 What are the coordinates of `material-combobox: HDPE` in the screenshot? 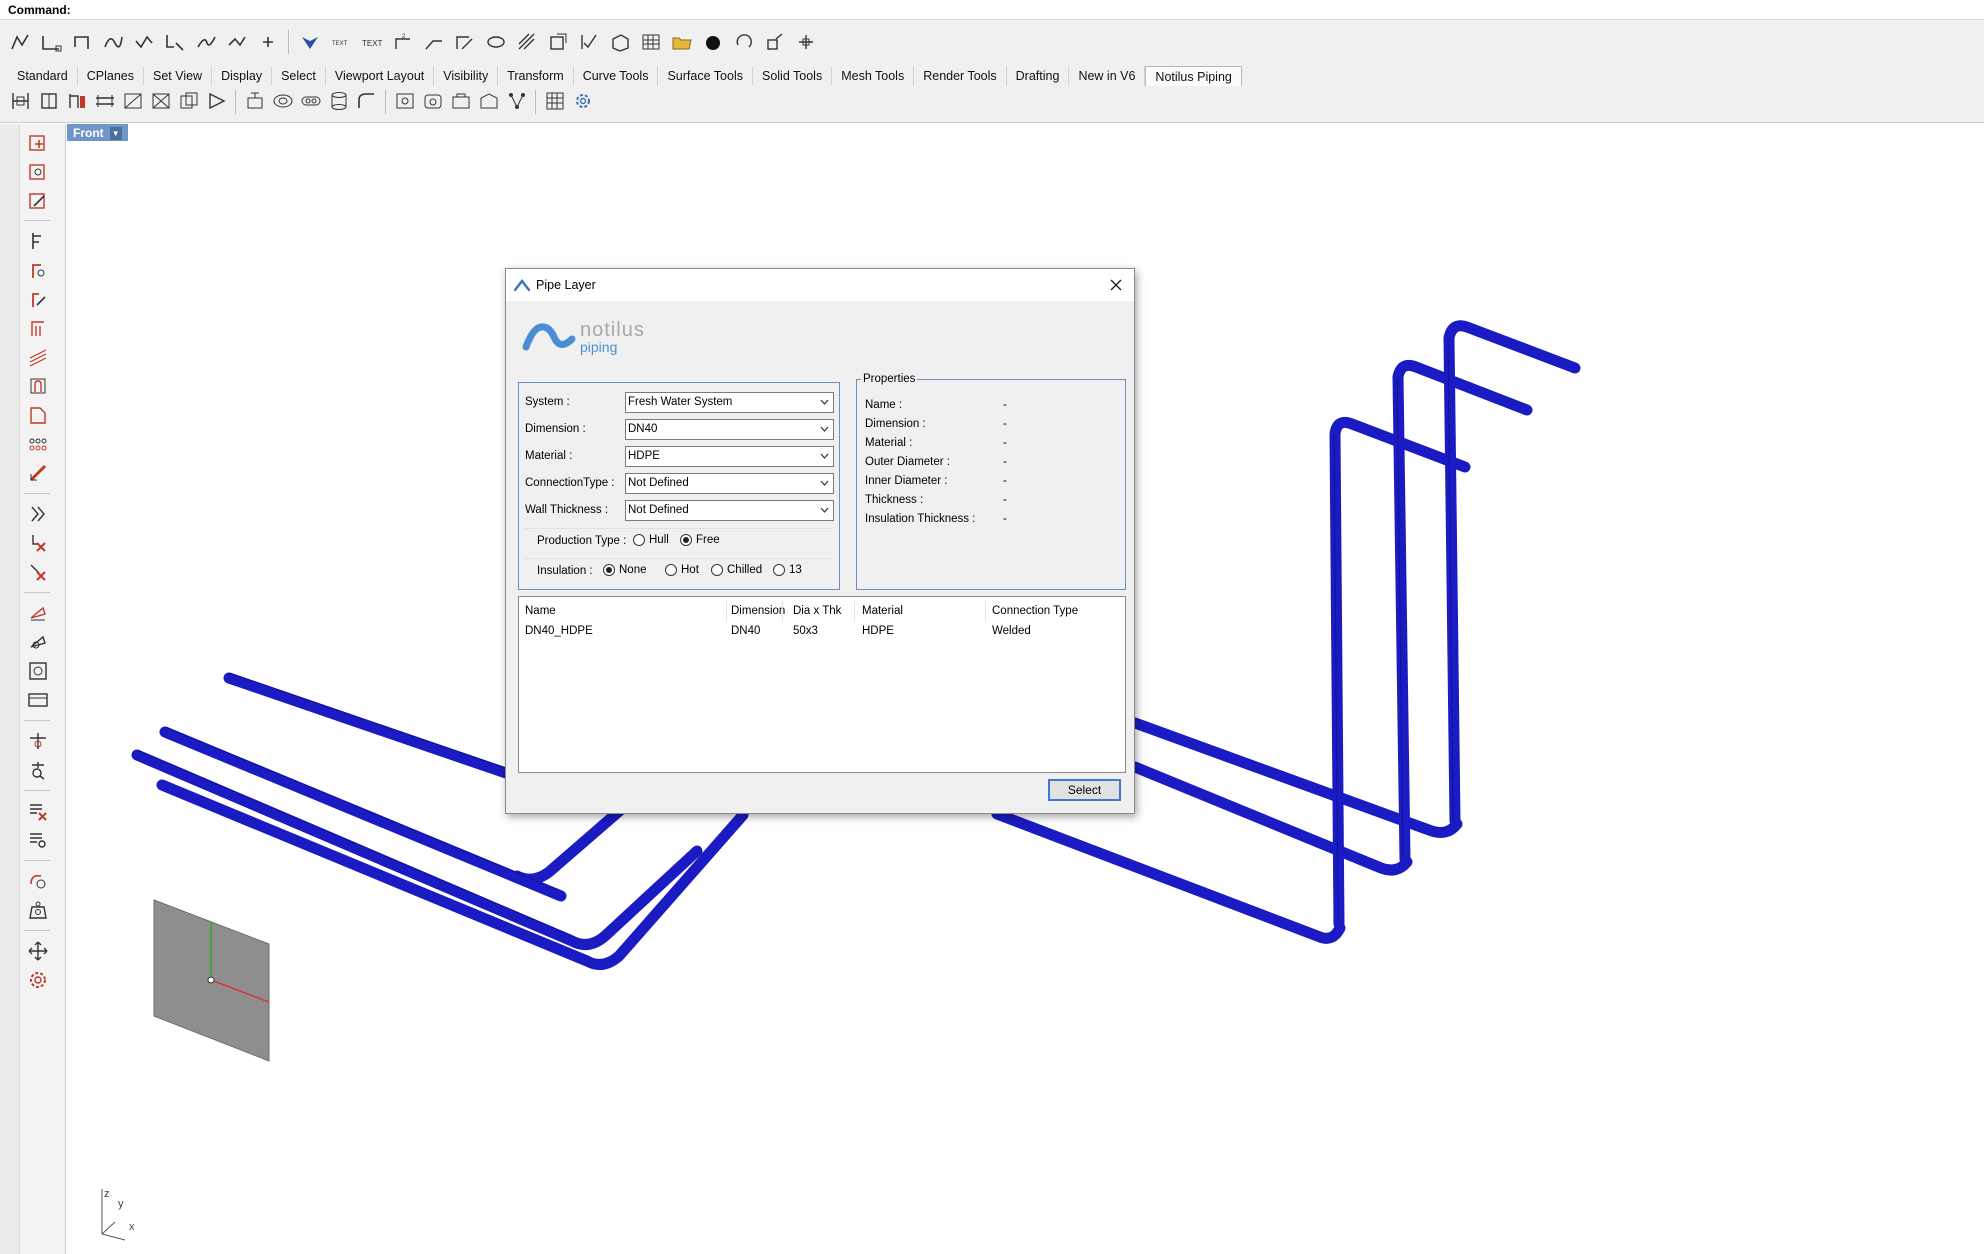 It's located at (729, 456).